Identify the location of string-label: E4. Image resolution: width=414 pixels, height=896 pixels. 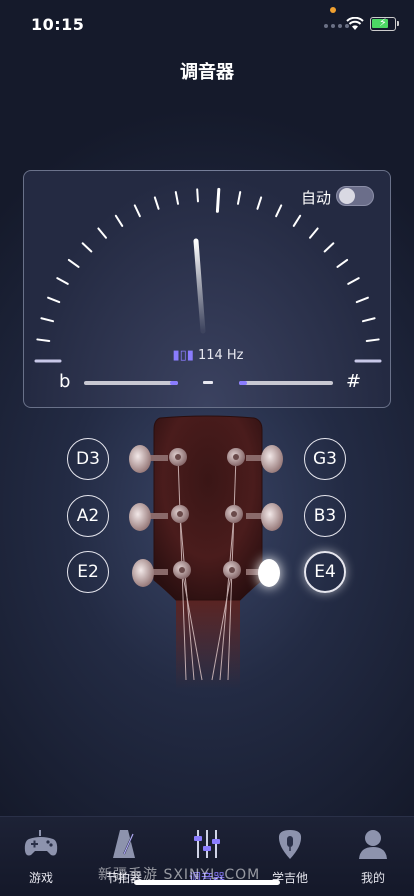
(325, 572).